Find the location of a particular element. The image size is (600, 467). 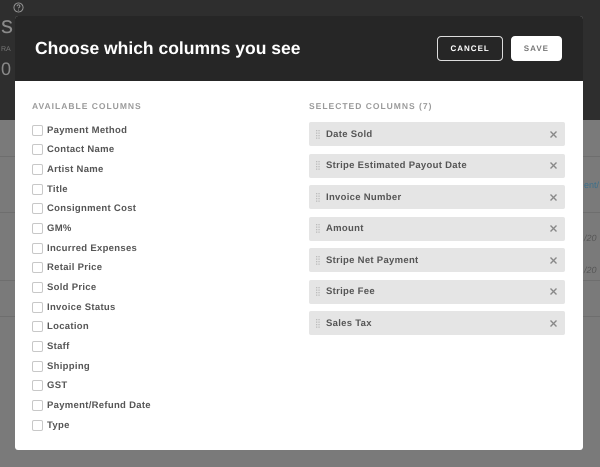

selected-column-chip: Amount is located at coordinates (437, 228).